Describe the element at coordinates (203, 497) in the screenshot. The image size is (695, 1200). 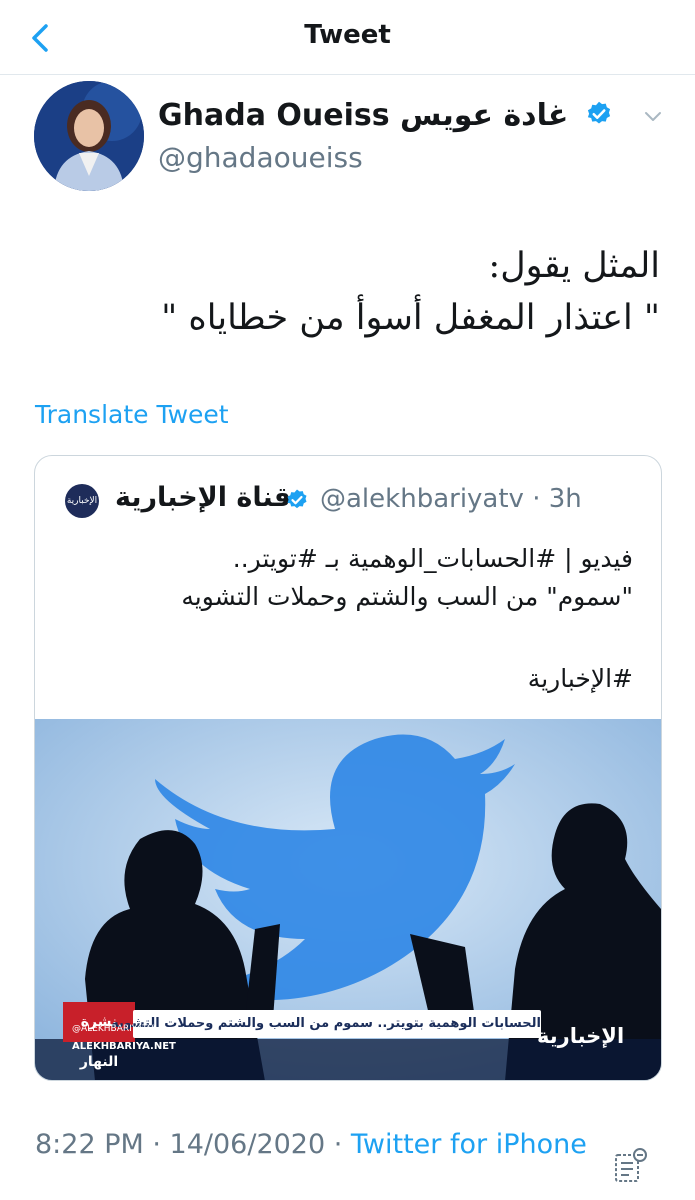
I see `quoted-name: قناة الإخبارية` at that location.